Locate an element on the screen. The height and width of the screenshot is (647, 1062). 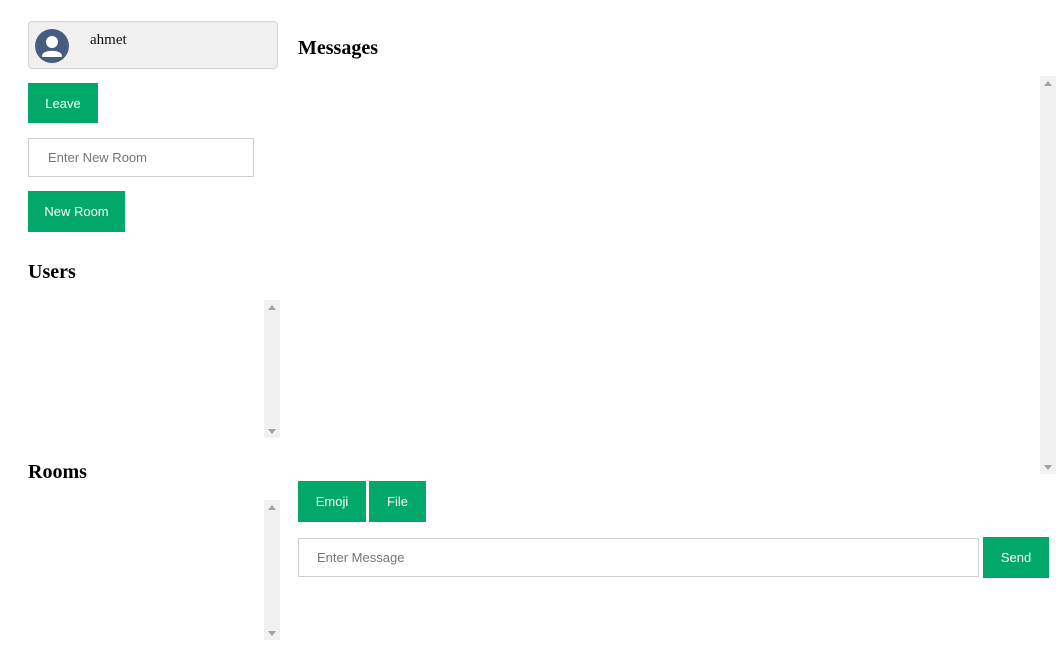
rooms-list-scrollbar is located at coordinates (272, 570).